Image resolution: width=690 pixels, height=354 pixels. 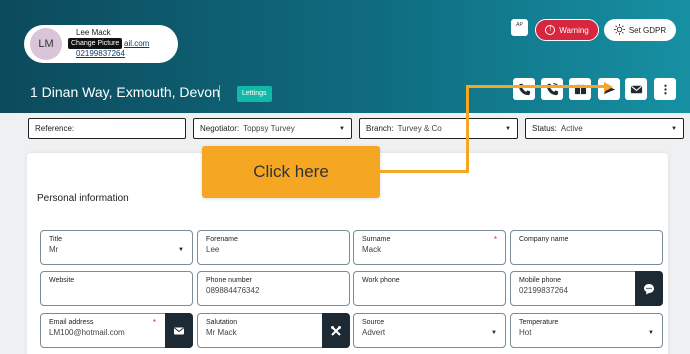 I want to click on forename-value: Lee, so click(x=213, y=249).